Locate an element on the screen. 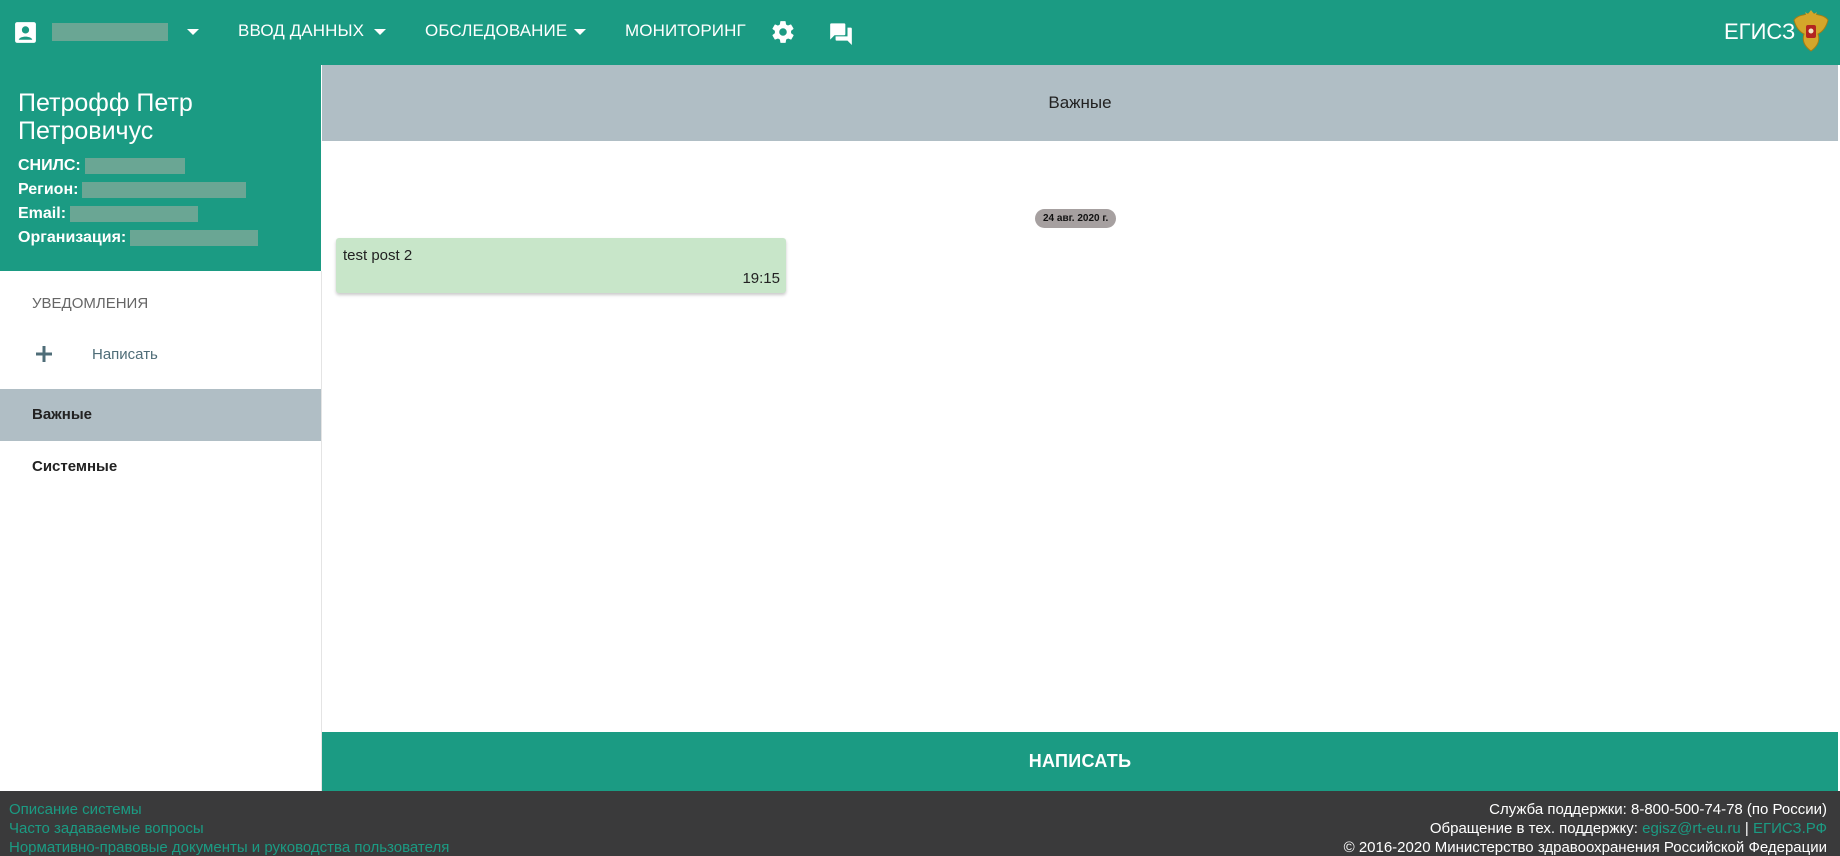 The image size is (1840, 856). footer-link-system-description: Описание системы is located at coordinates (75, 809).